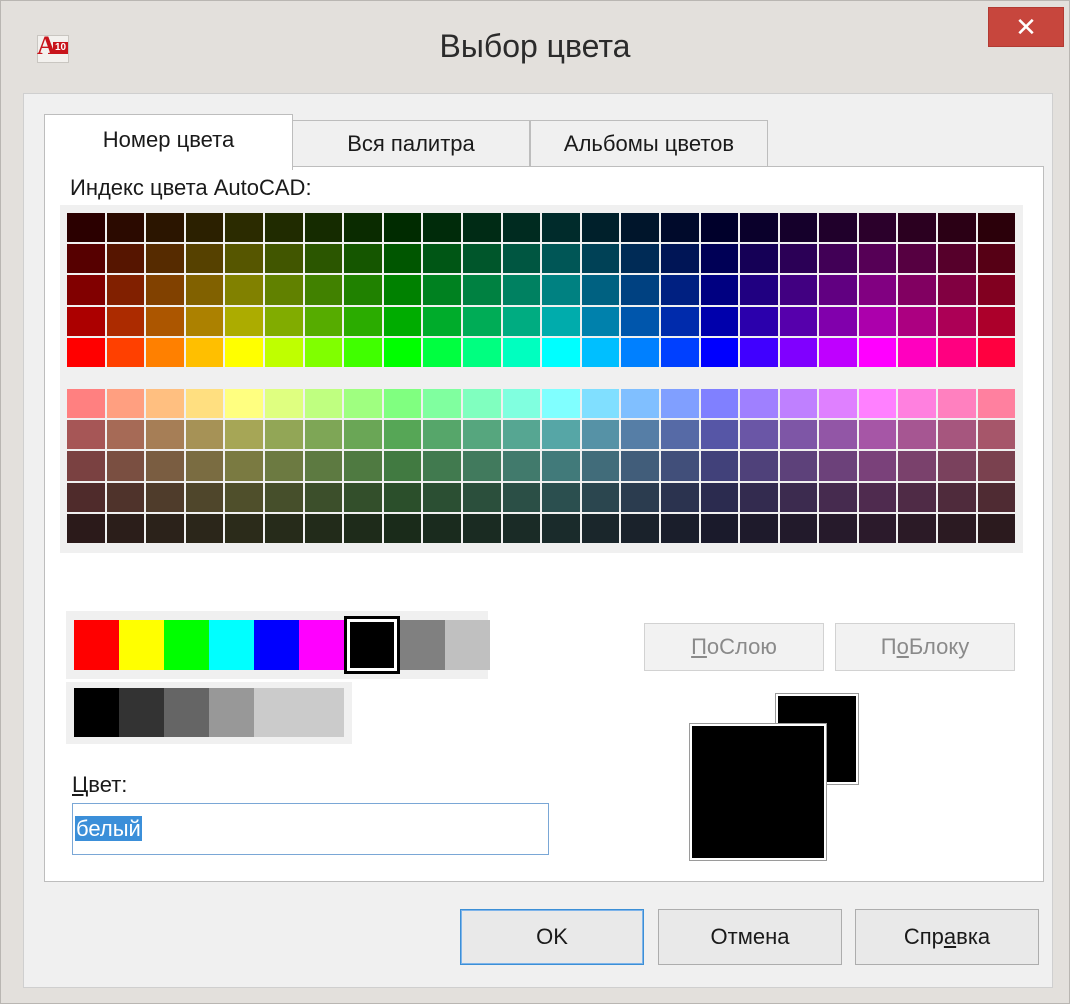  I want to click on close-button: ✕, so click(1026, 27).